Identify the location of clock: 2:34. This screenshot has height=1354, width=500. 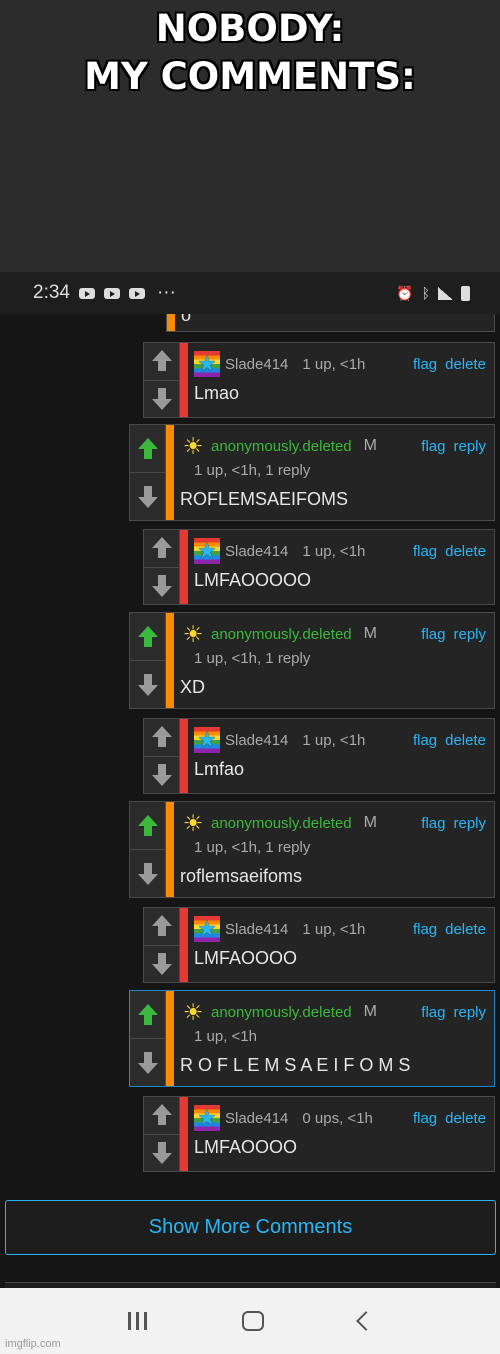
(51, 292).